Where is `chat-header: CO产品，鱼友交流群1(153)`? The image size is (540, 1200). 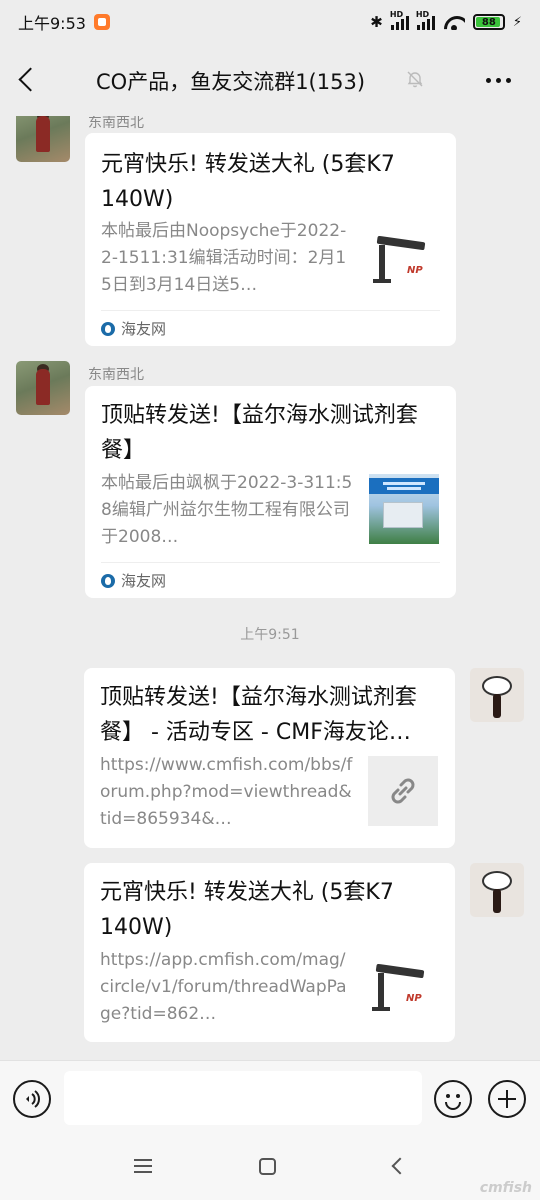
chat-header: CO产品，鱼友交流群1(153) is located at coordinates (270, 80).